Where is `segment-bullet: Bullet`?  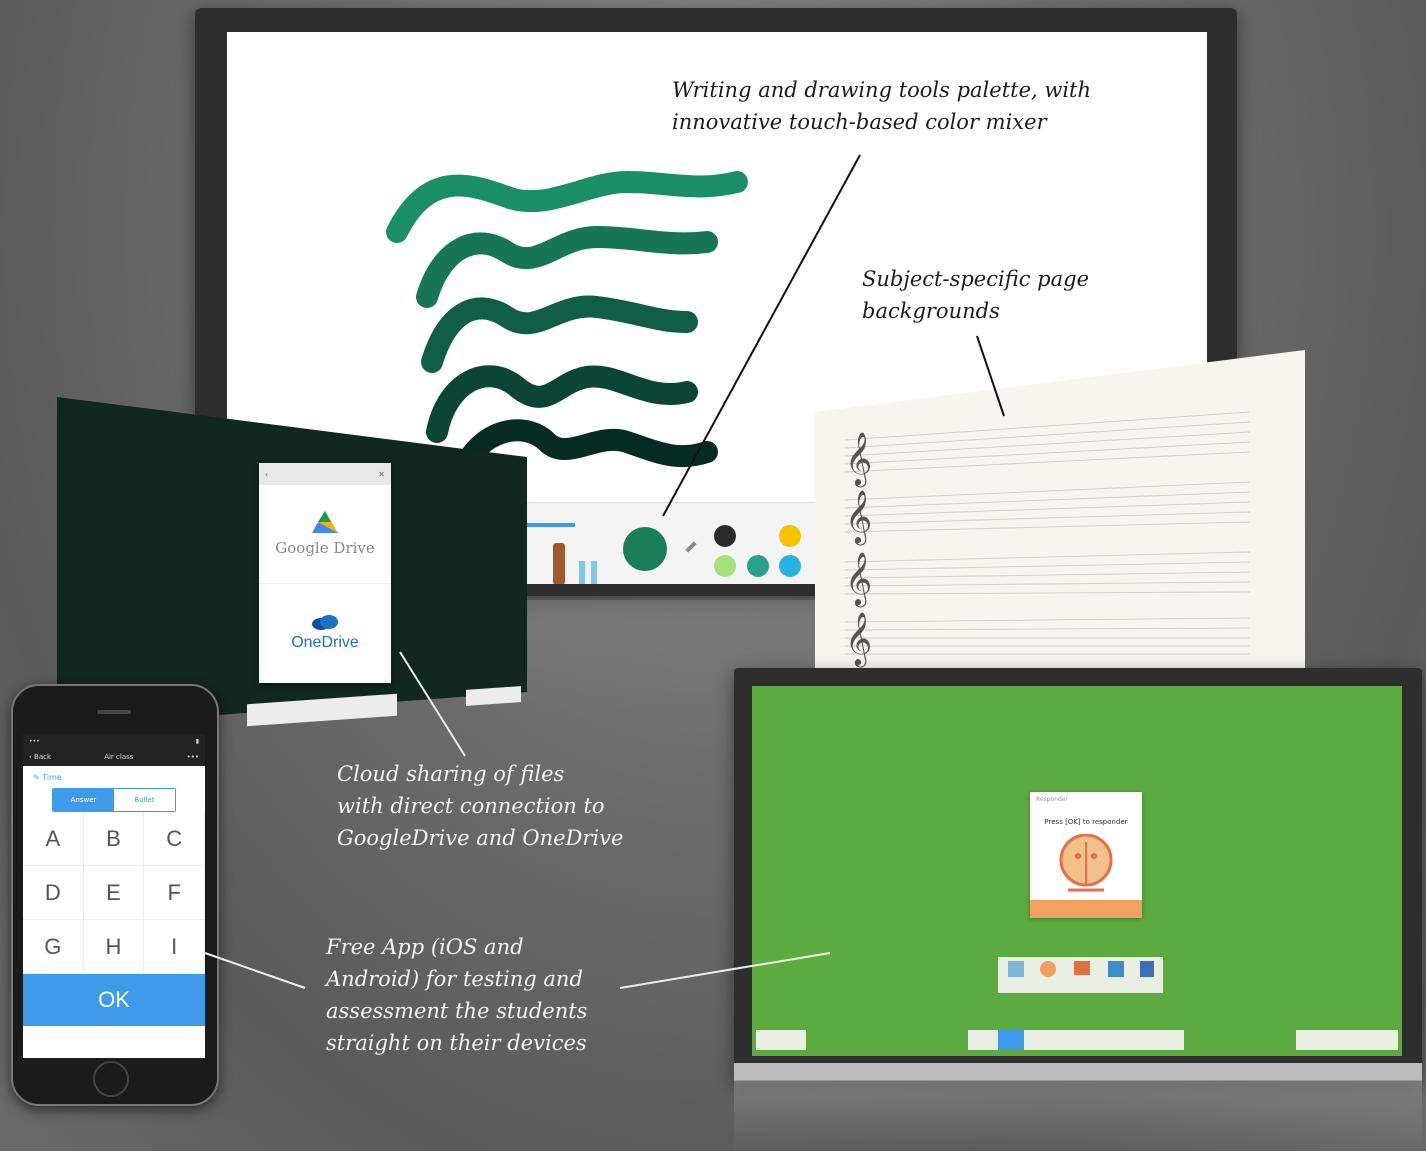 segment-bullet: Bullet is located at coordinates (144, 800).